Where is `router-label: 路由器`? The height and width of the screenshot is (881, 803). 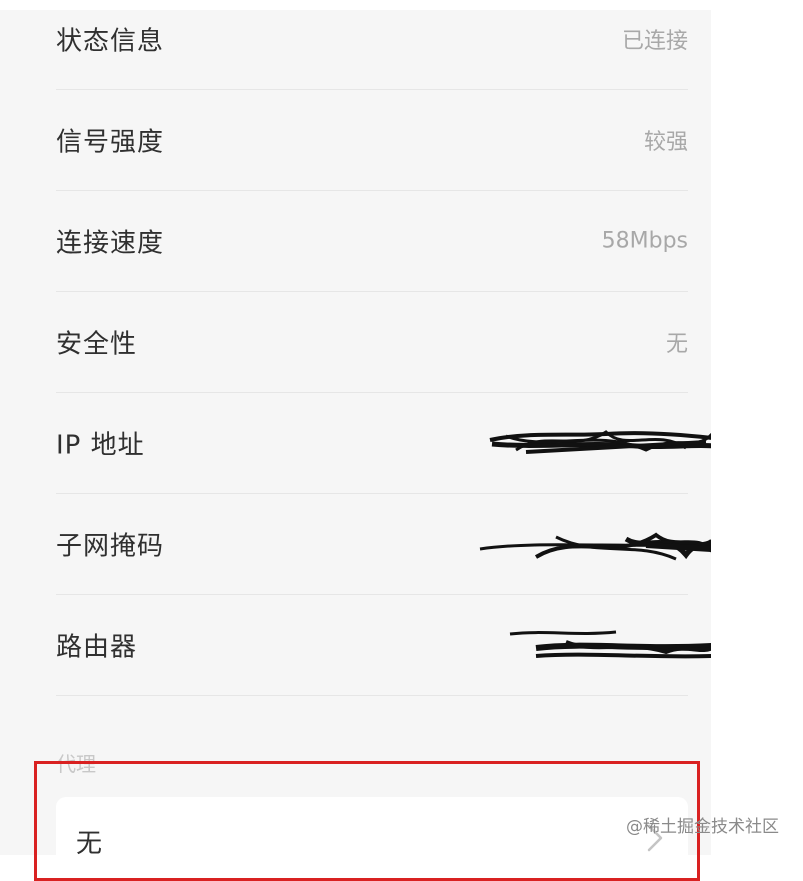 router-label: 路由器 is located at coordinates (97, 647).